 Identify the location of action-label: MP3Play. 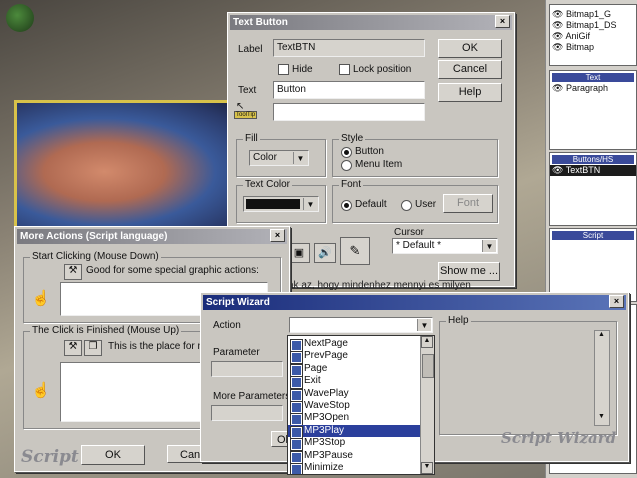
(324, 430).